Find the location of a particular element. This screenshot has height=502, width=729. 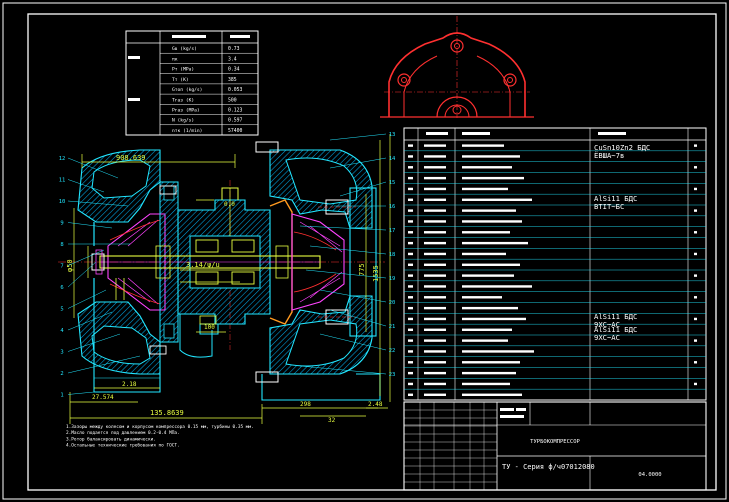

material-entry: 9ХС~АС is located at coordinates (607, 337).